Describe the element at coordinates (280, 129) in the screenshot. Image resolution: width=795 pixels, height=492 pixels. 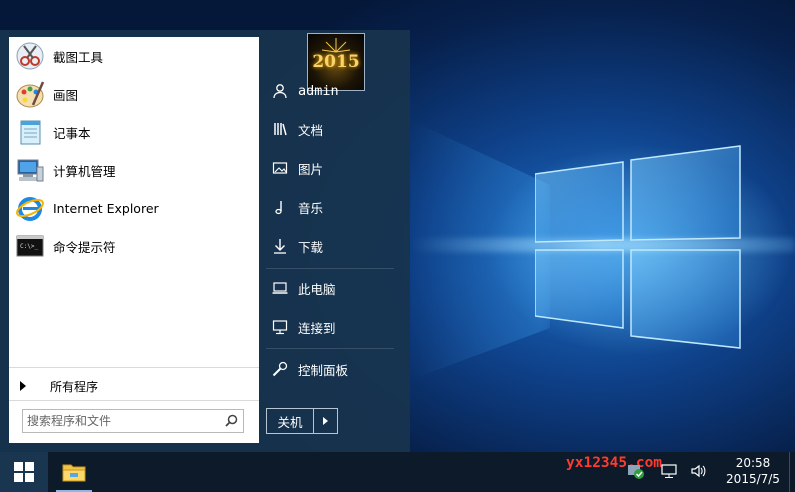
I see `documents-icon` at that location.